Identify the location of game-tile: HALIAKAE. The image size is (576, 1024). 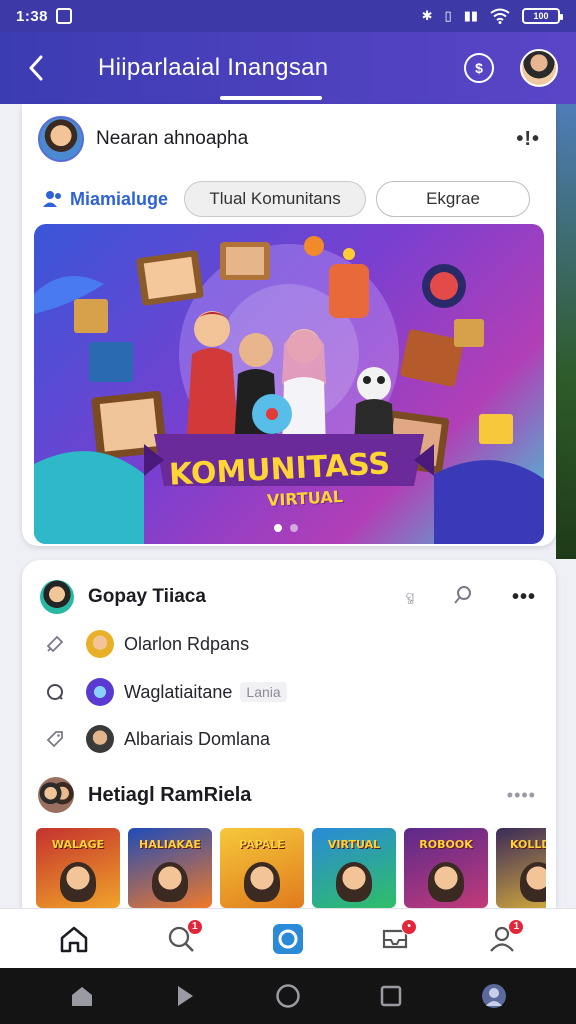
(170, 868).